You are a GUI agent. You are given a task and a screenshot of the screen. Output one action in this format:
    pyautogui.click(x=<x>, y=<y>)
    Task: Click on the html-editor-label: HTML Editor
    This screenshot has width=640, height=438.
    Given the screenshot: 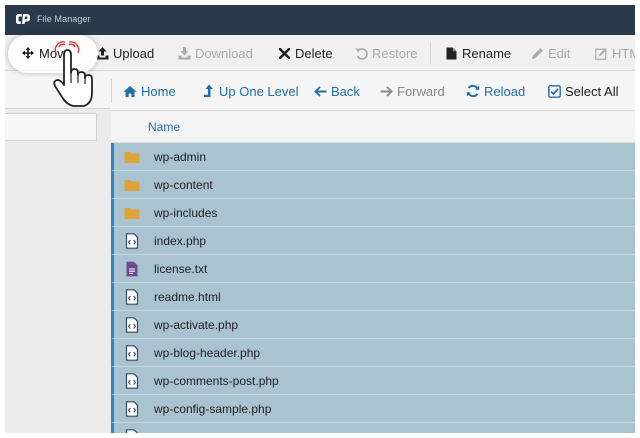 What is the action you would take?
    pyautogui.click(x=623, y=53)
    